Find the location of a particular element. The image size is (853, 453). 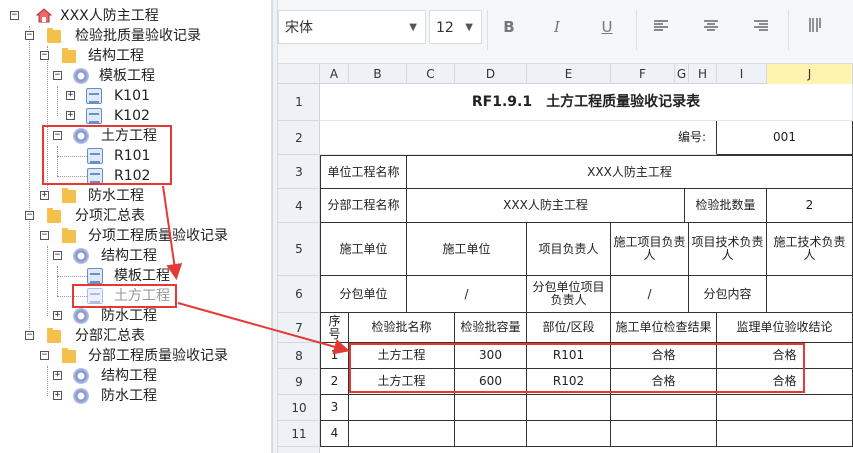

row-header: 7 is located at coordinates (299, 328).